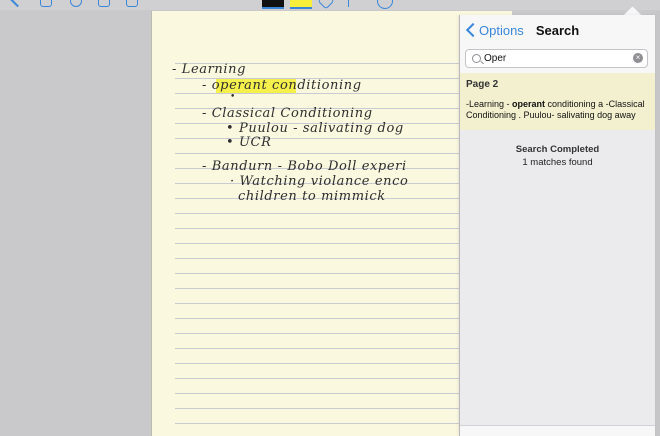  I want to click on panel-title: Search, so click(557, 30).